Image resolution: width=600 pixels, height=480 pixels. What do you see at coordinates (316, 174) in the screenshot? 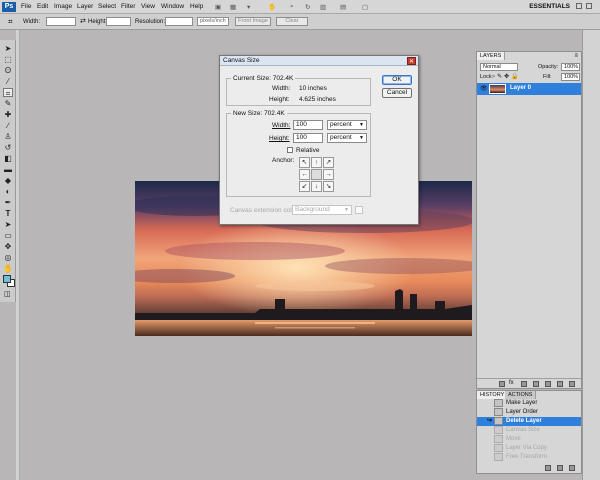
I see `anchor-center-icon` at bounding box center [316, 174].